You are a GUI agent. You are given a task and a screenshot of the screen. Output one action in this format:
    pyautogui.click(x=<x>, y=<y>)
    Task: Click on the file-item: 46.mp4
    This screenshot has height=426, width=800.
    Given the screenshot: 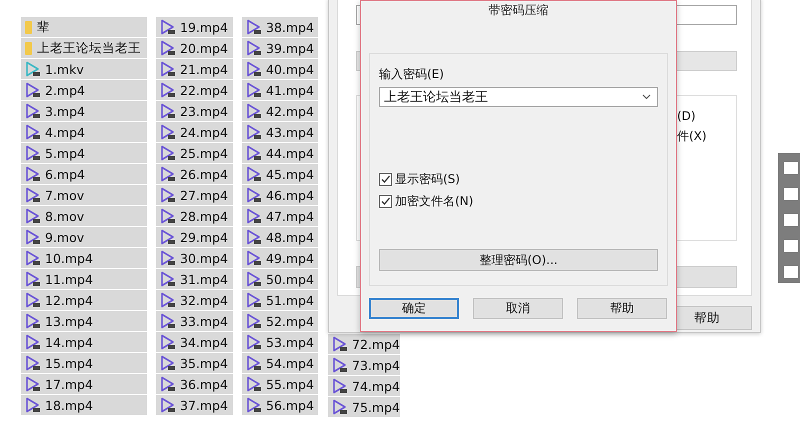 What is the action you would take?
    pyautogui.click(x=280, y=195)
    